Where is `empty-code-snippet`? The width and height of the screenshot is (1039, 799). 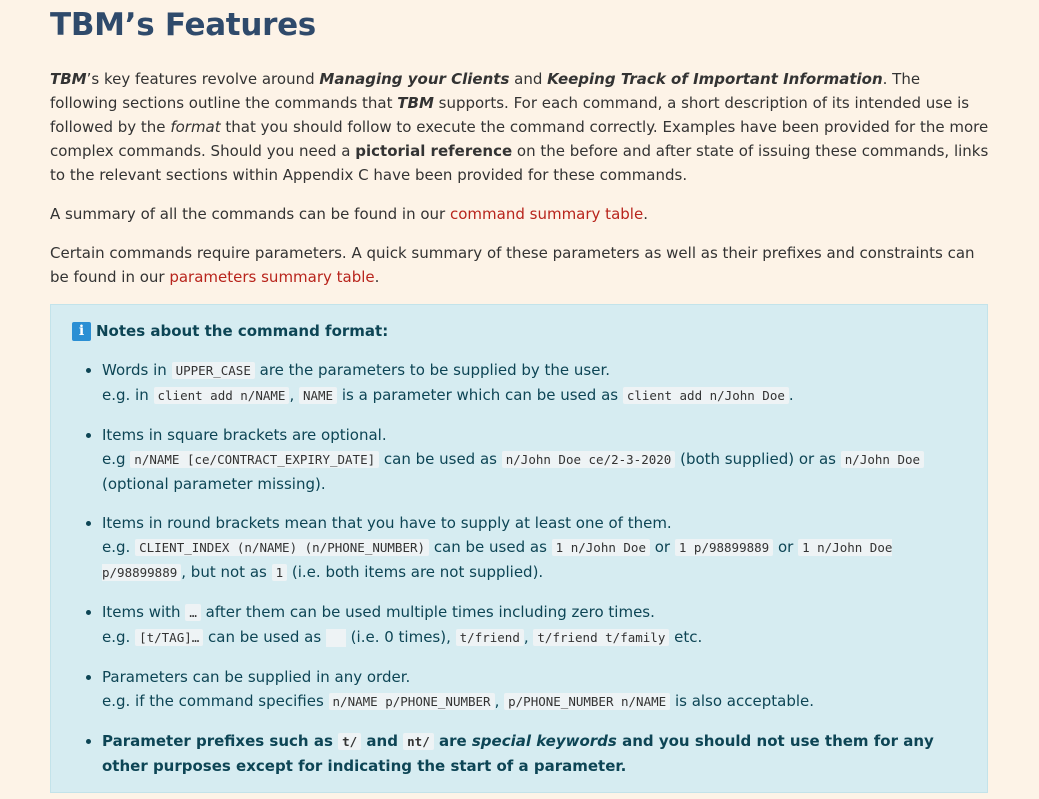
empty-code-snippet is located at coordinates (335, 637).